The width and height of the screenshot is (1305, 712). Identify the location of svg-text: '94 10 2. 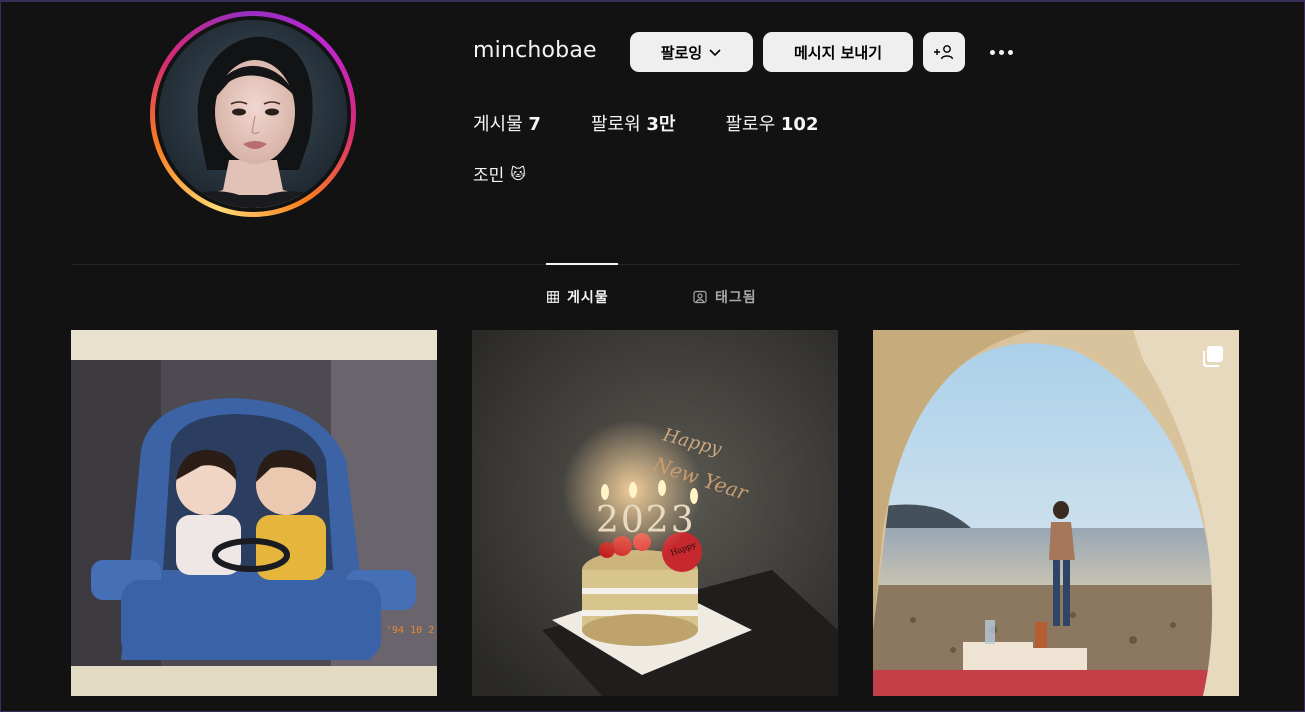
(410, 630).